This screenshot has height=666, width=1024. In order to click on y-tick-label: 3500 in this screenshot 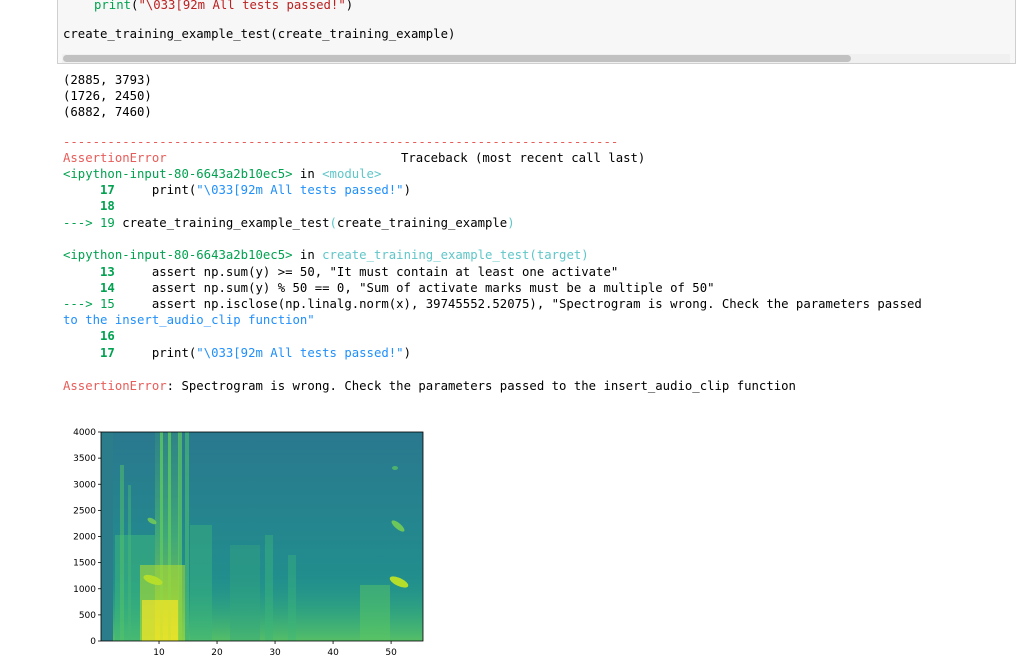, I will do `click(84, 459)`.